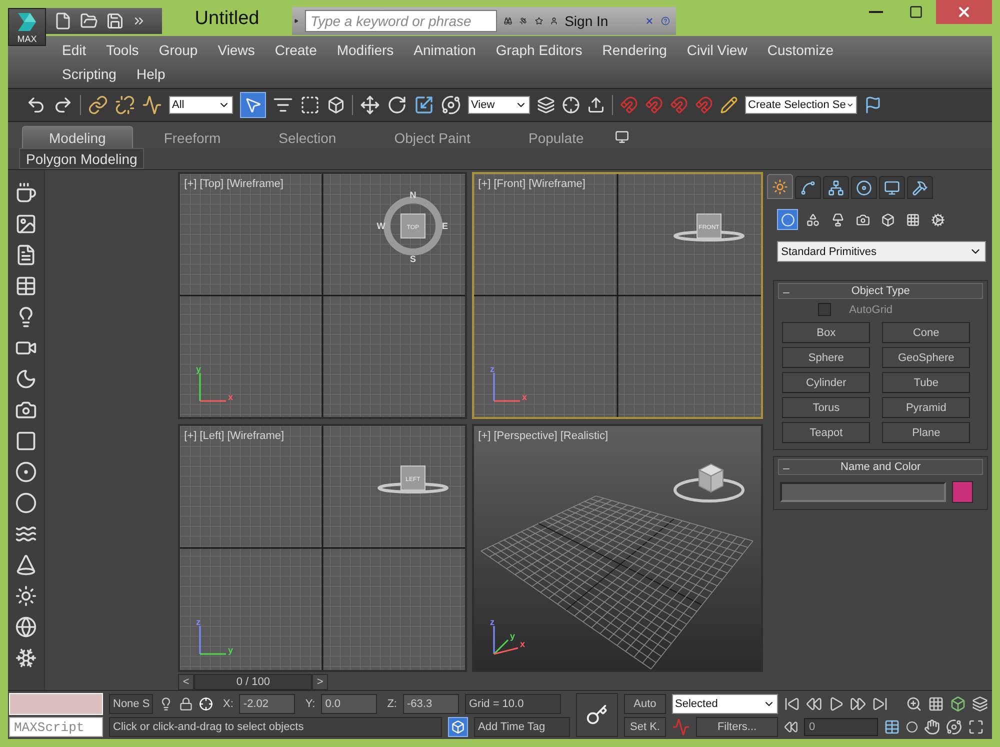 The image size is (1000, 747). What do you see at coordinates (826, 332) in the screenshot?
I see `primitive-button: Box` at bounding box center [826, 332].